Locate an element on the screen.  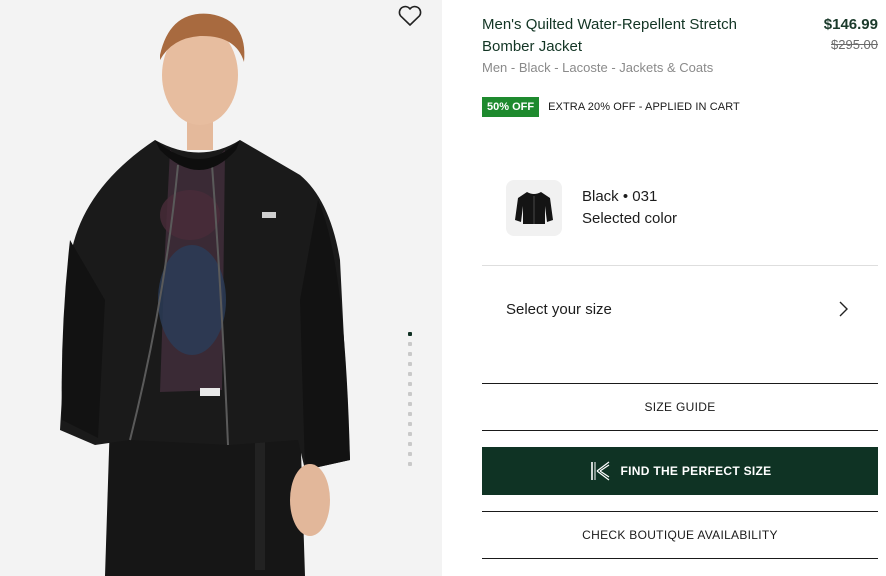
selected-color: Black • 031 Selected color is located at coordinates (591, 208).